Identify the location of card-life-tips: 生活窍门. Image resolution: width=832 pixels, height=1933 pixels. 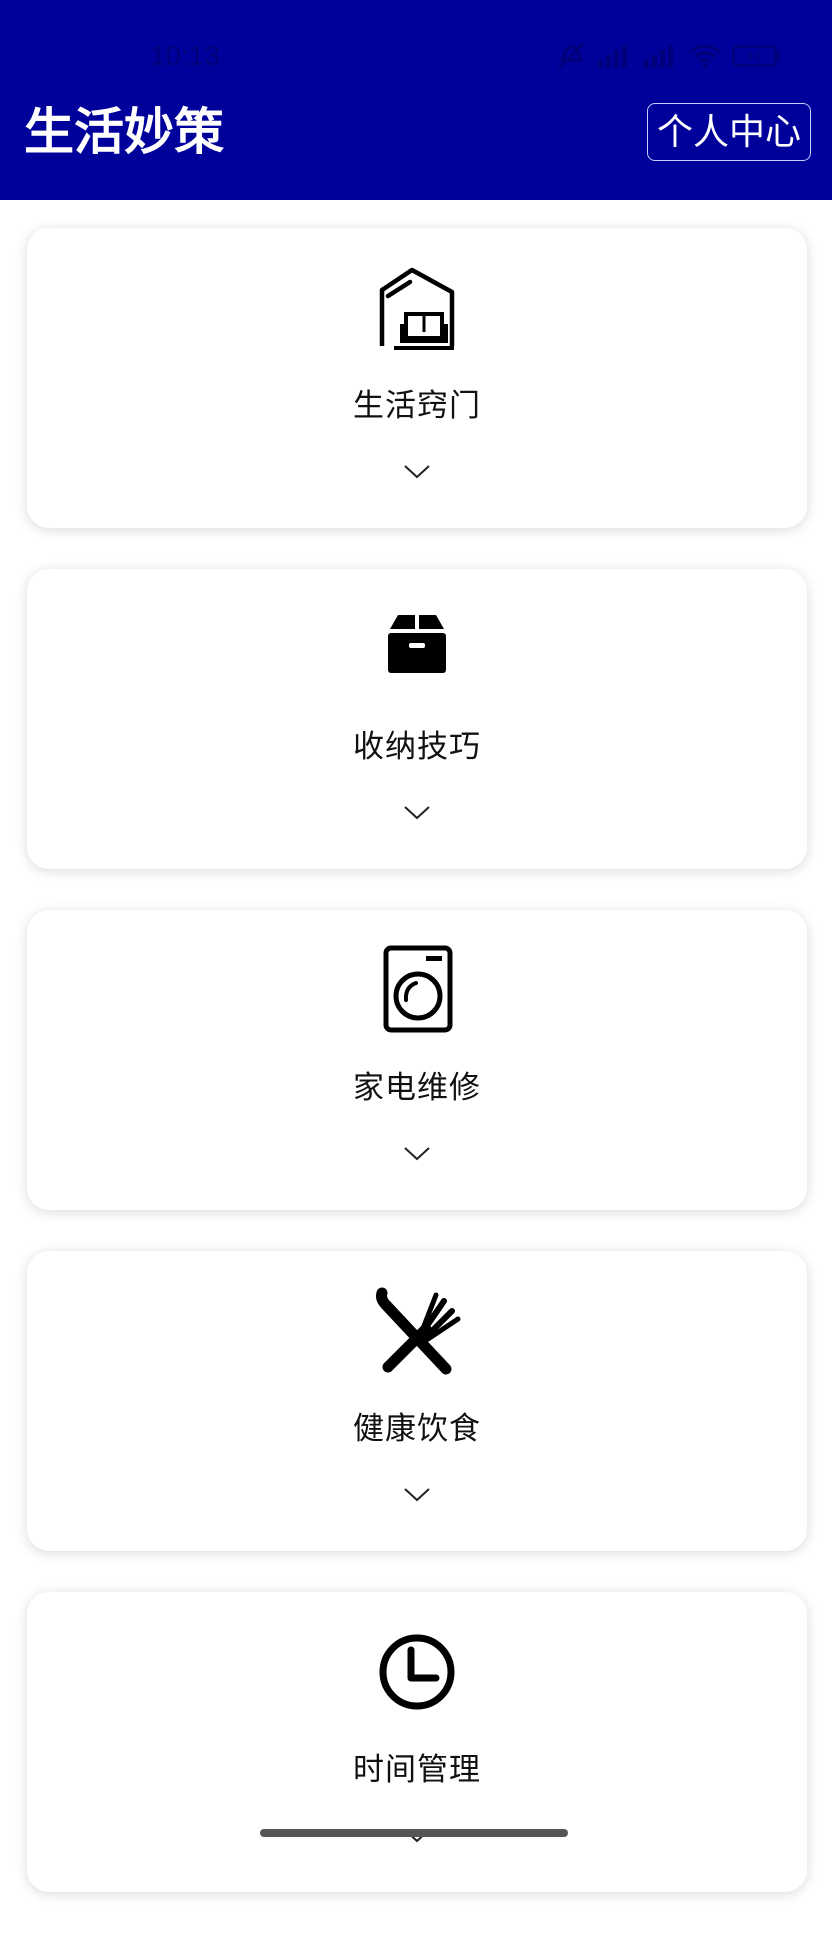
(417, 378).